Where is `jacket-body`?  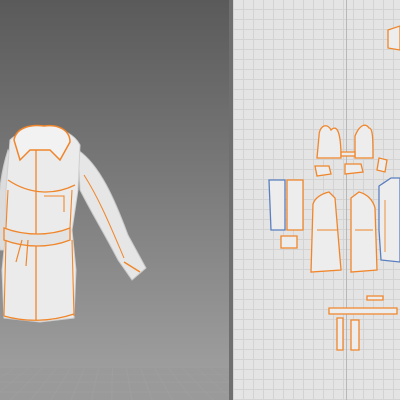 jacket-body is located at coordinates (41, 225).